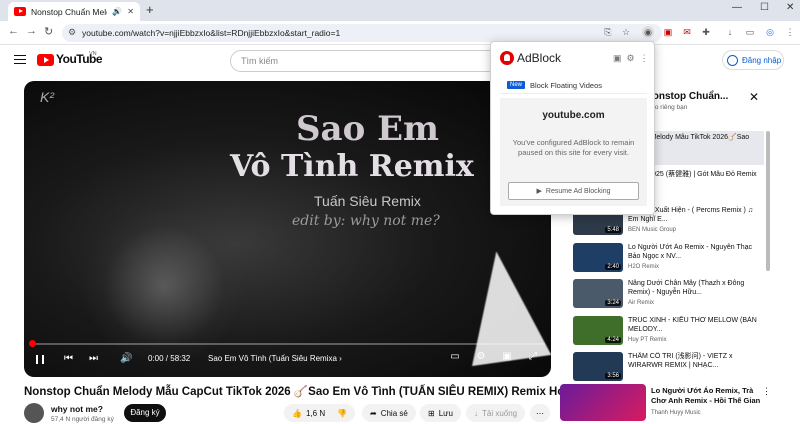 This screenshot has width=800, height=424. I want to click on video-figure-glow, so click(164, 286).